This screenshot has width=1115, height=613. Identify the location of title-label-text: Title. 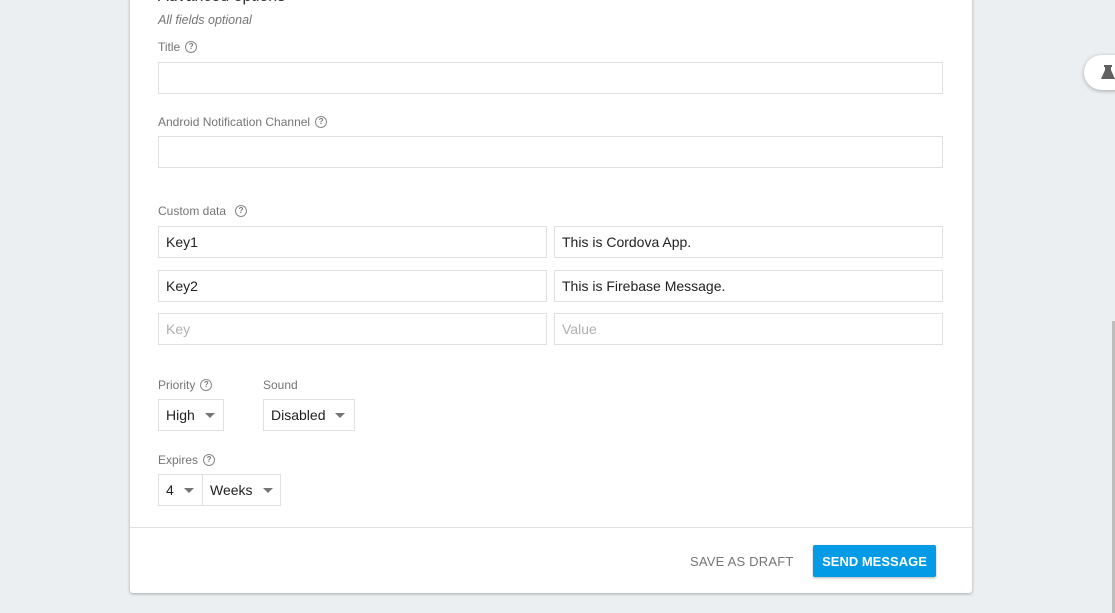
(169, 47).